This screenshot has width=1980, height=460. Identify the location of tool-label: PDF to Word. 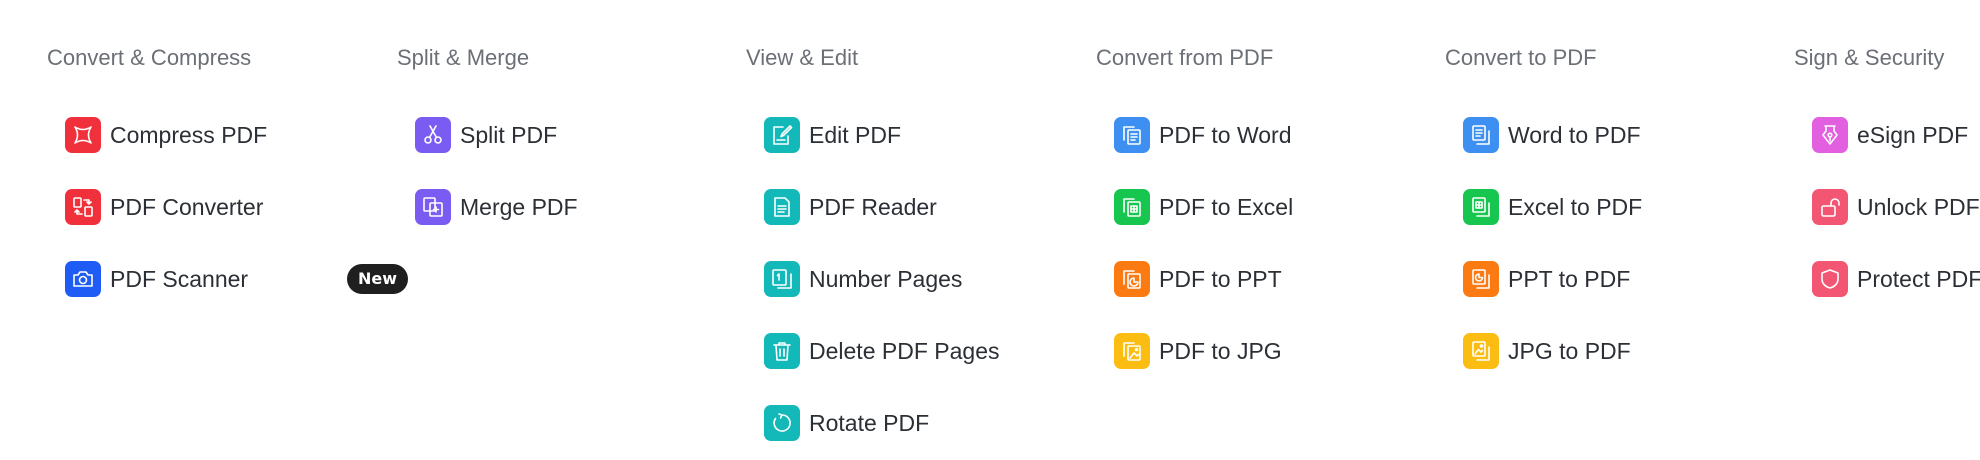
(1225, 135).